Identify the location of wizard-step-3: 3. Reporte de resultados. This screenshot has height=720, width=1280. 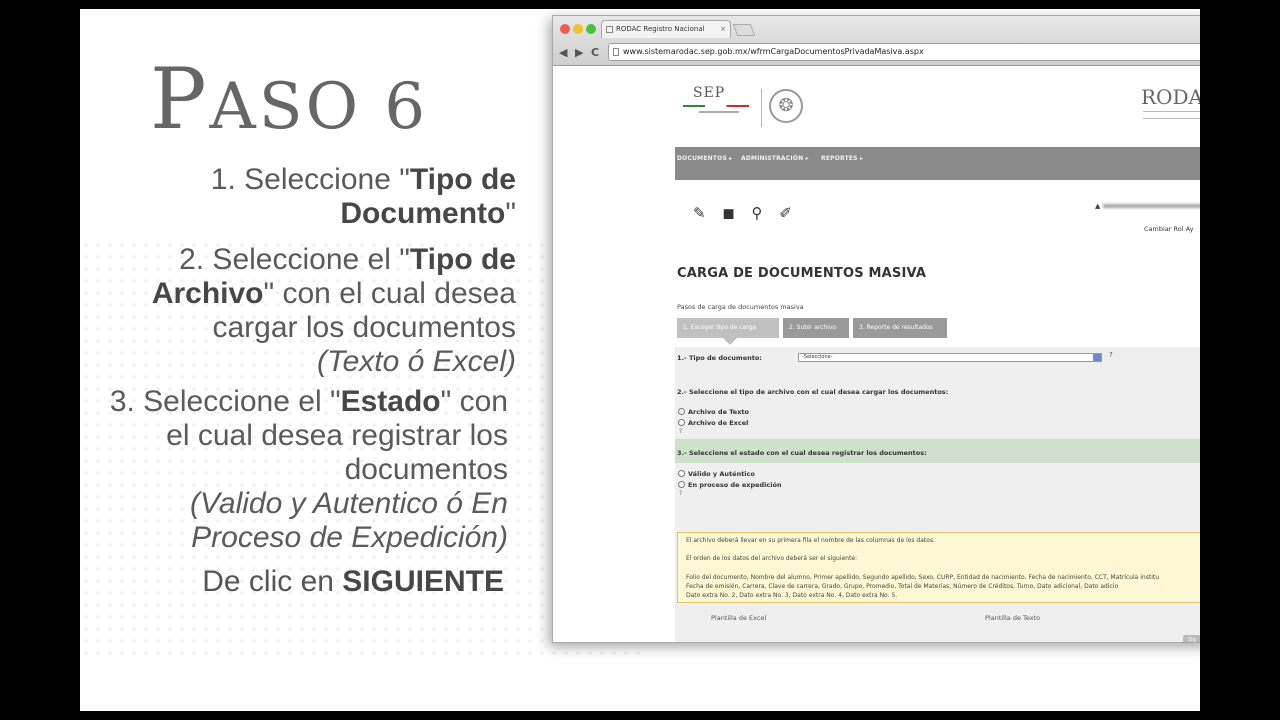
(900, 328).